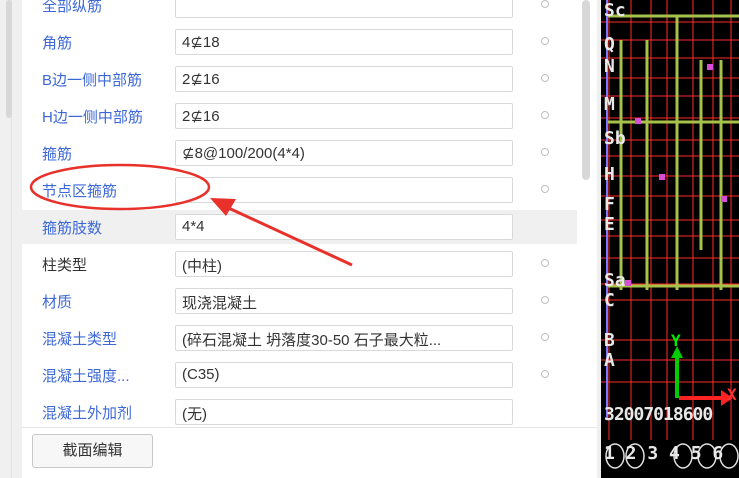  What do you see at coordinates (609, 66) in the screenshot?
I see `cad-axis-label: N` at bounding box center [609, 66].